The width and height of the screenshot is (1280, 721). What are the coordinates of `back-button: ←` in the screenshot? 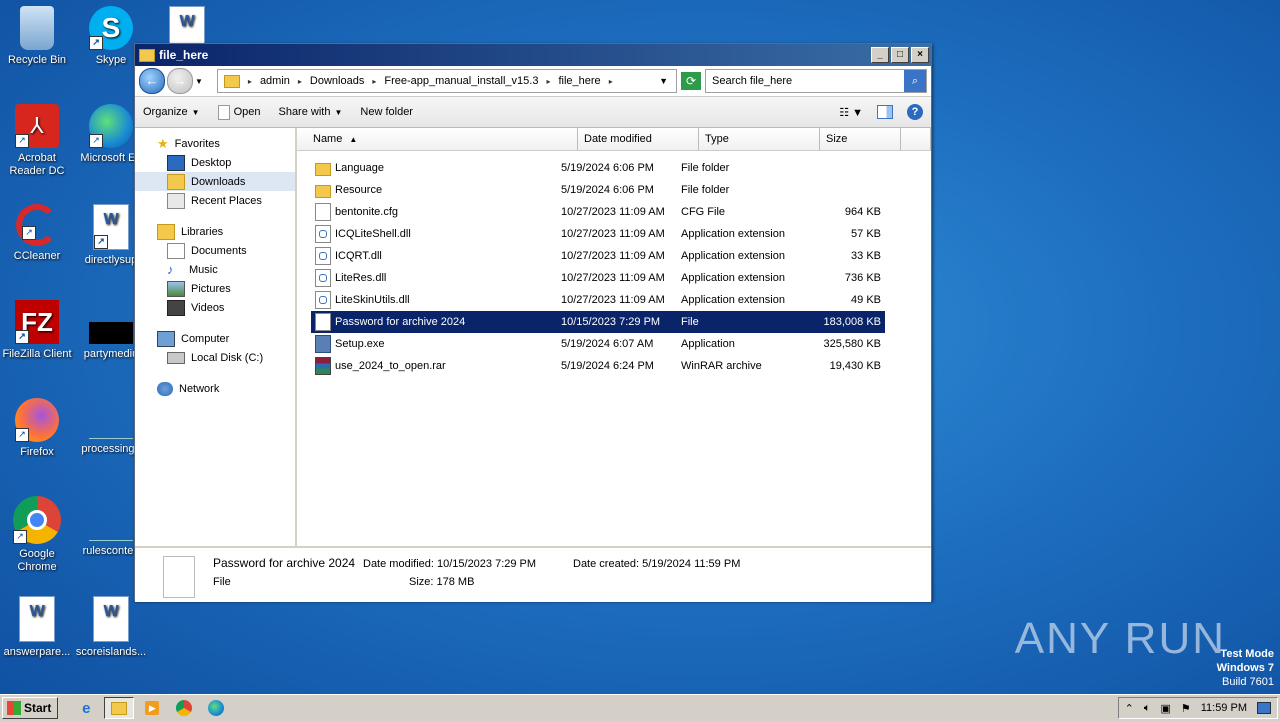 It's located at (152, 81).